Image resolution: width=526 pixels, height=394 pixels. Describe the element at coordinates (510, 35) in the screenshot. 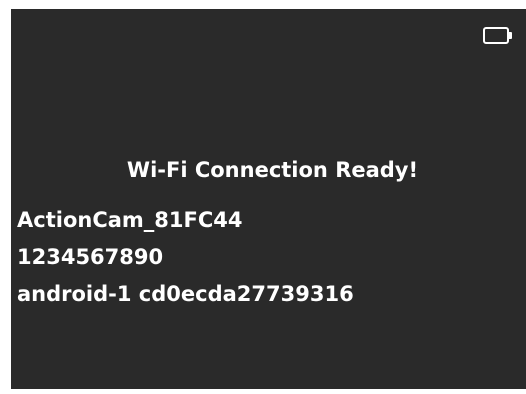

I see `battery-tip` at that location.